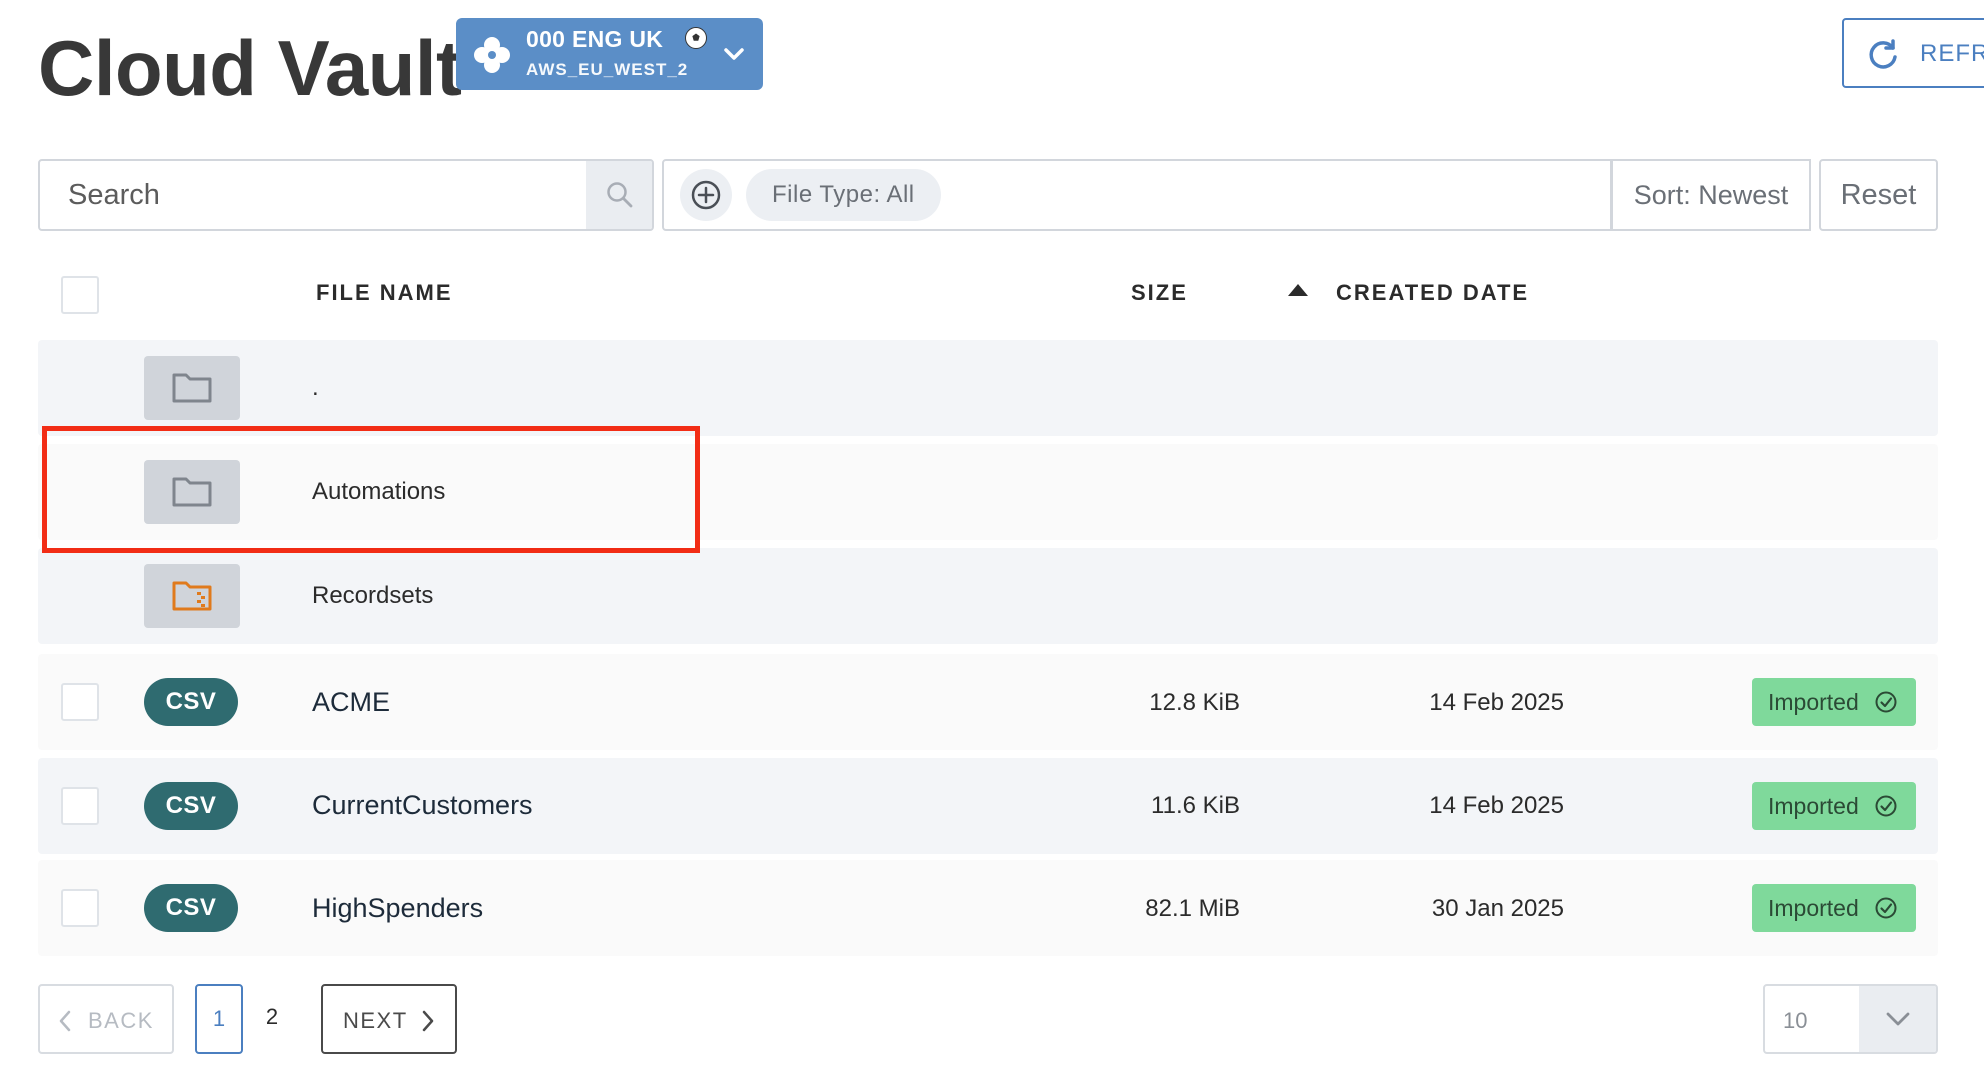  I want to click on folder-row: ., so click(988, 388).